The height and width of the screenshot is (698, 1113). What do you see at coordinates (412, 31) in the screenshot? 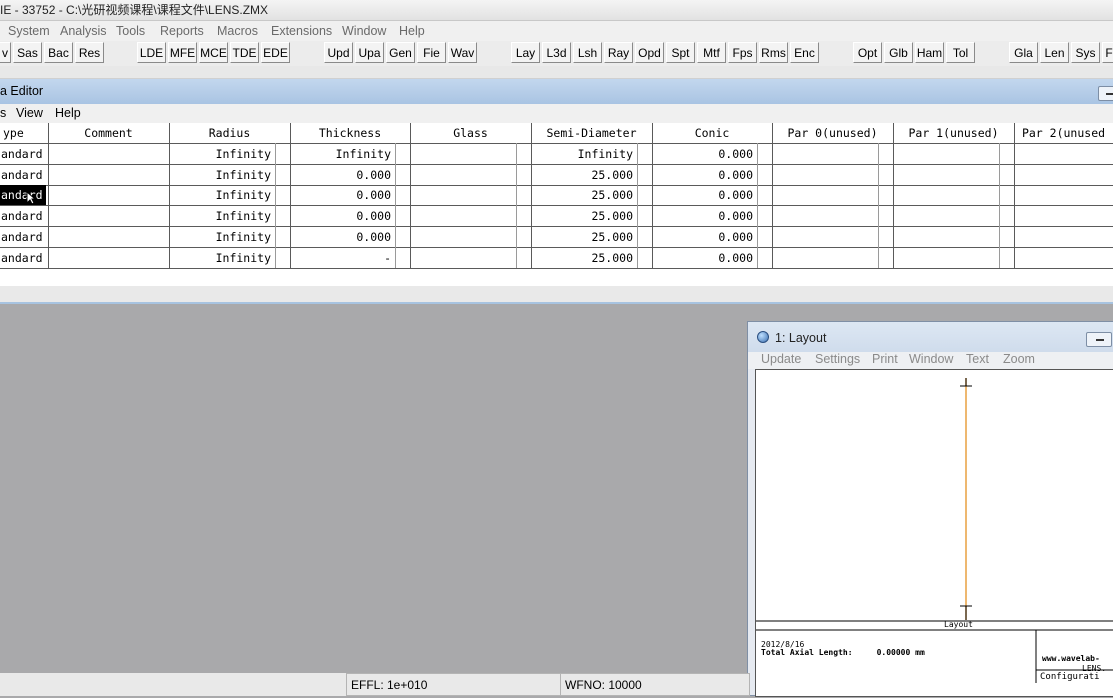
I see `menu-help: Help` at bounding box center [412, 31].